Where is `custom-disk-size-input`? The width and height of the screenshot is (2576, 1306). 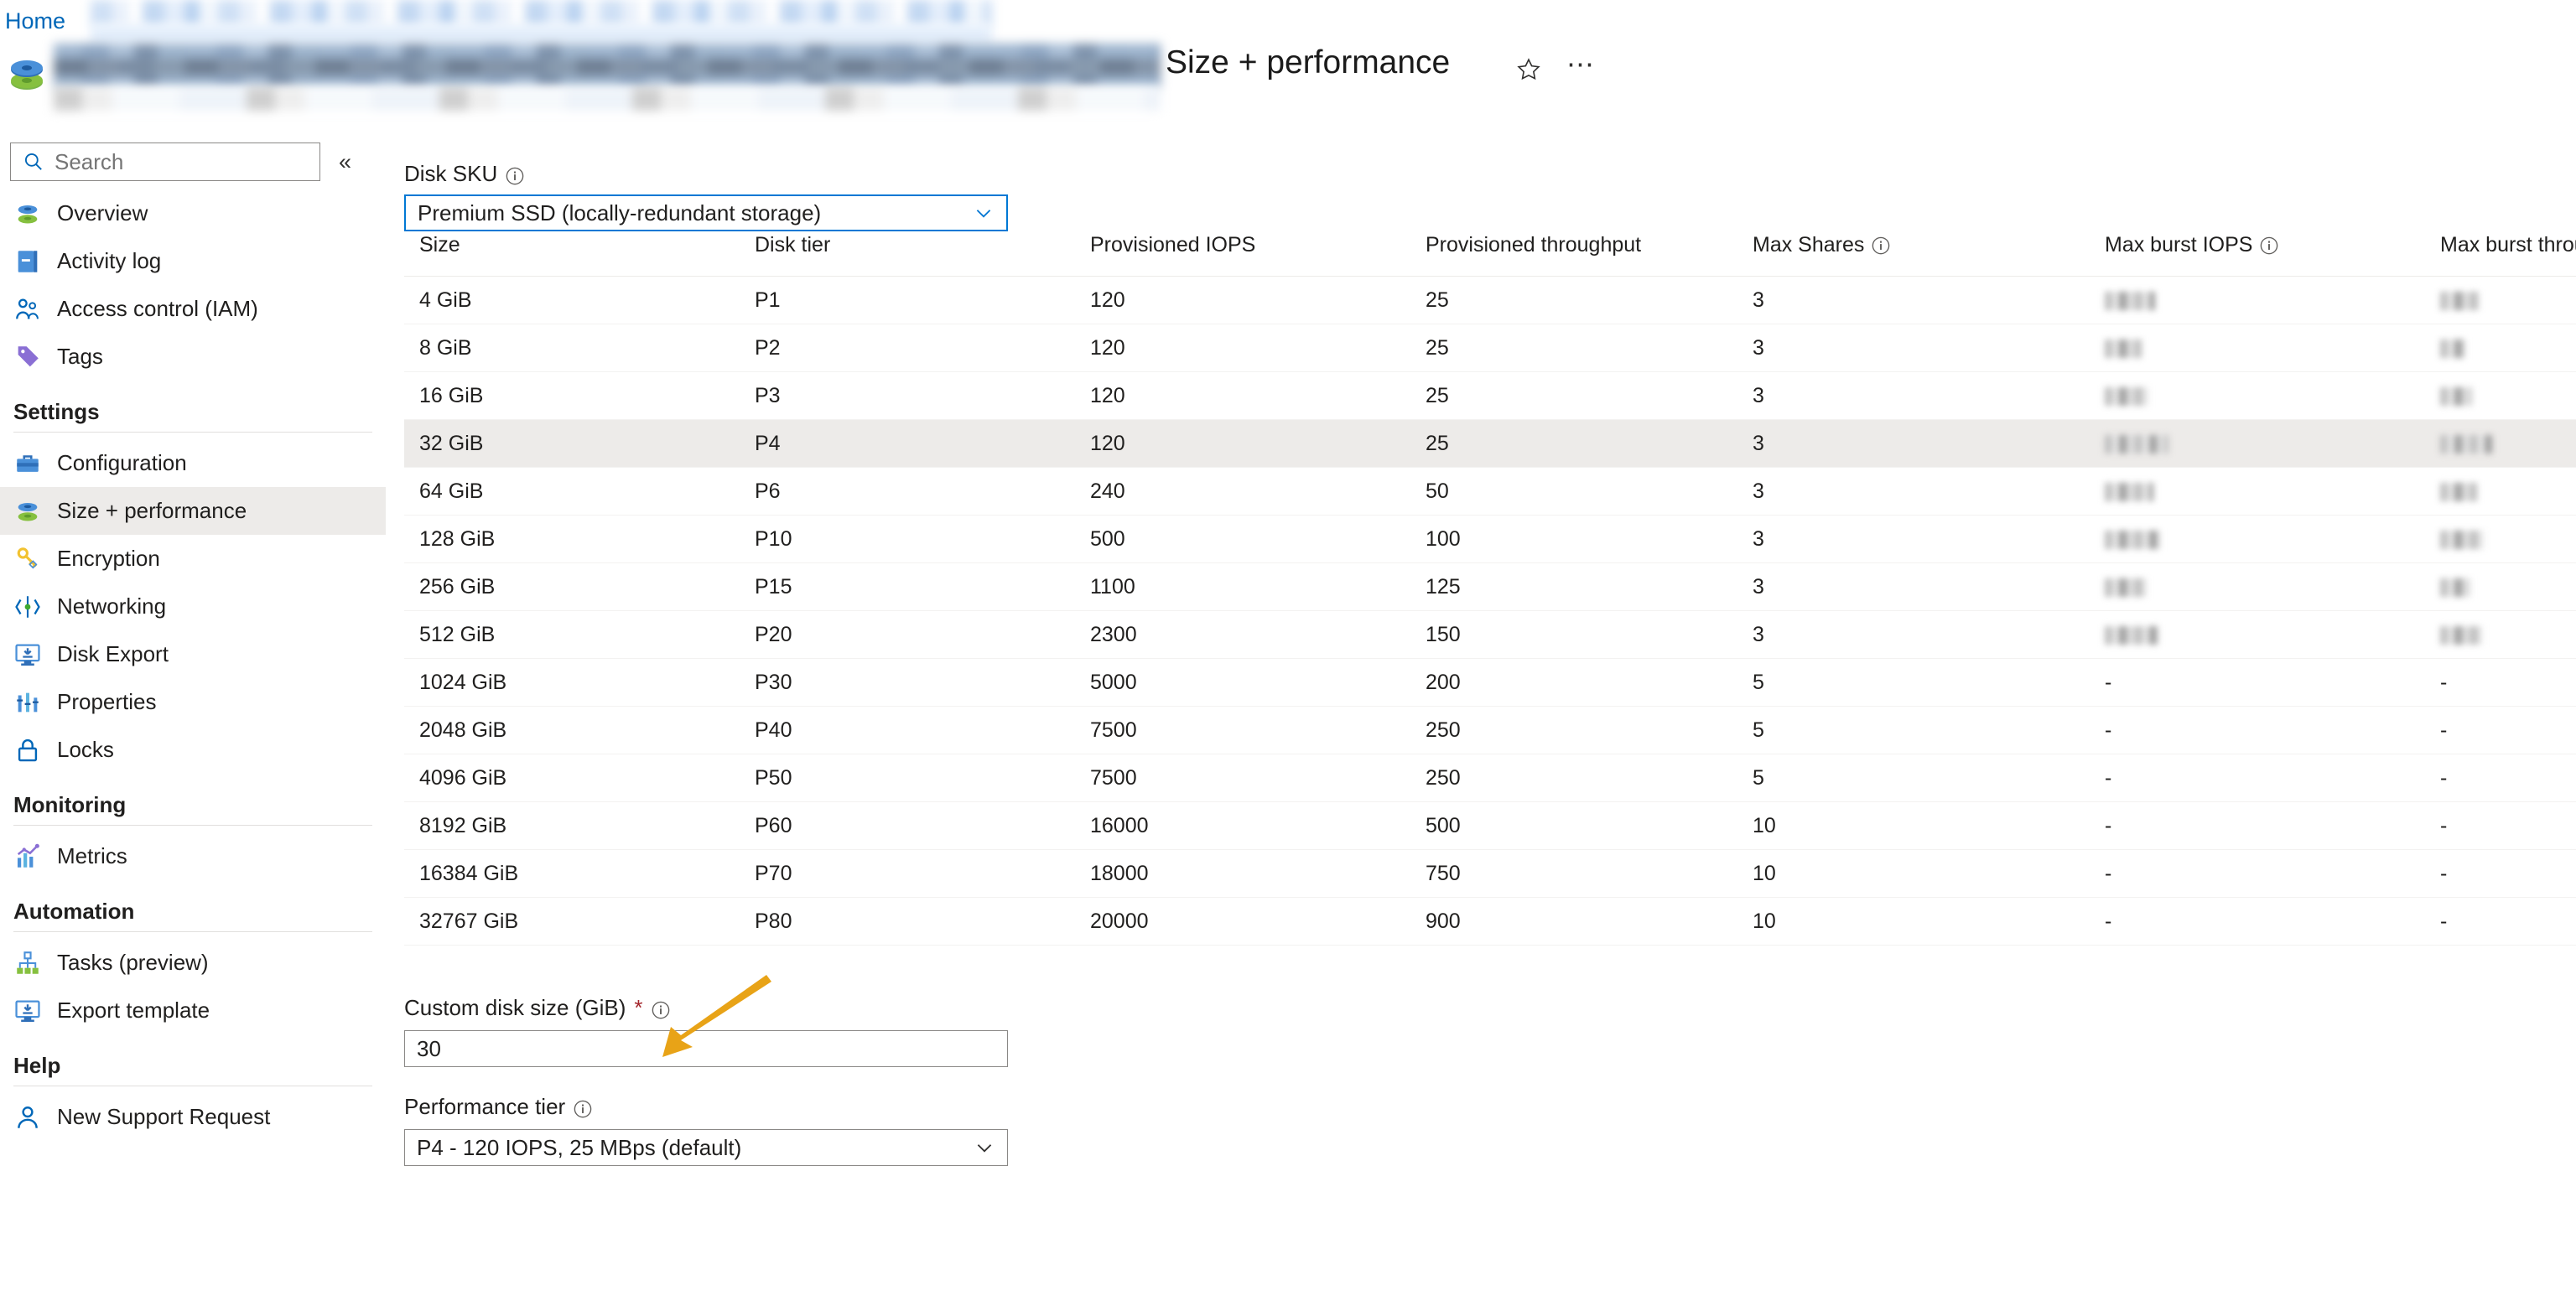
custom-disk-size-input is located at coordinates (706, 1048).